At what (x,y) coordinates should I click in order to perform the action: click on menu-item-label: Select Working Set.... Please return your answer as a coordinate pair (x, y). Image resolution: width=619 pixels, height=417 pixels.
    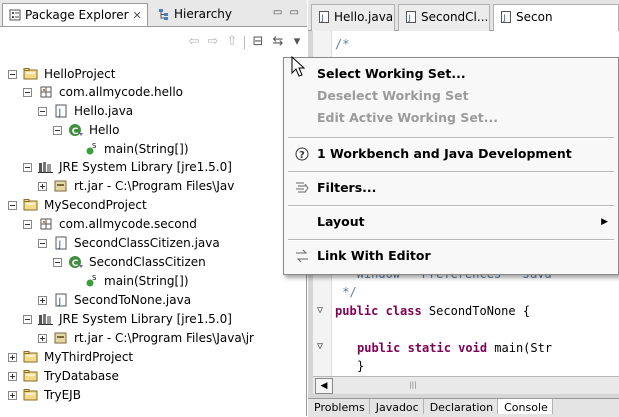
    Looking at the image, I should click on (391, 73).